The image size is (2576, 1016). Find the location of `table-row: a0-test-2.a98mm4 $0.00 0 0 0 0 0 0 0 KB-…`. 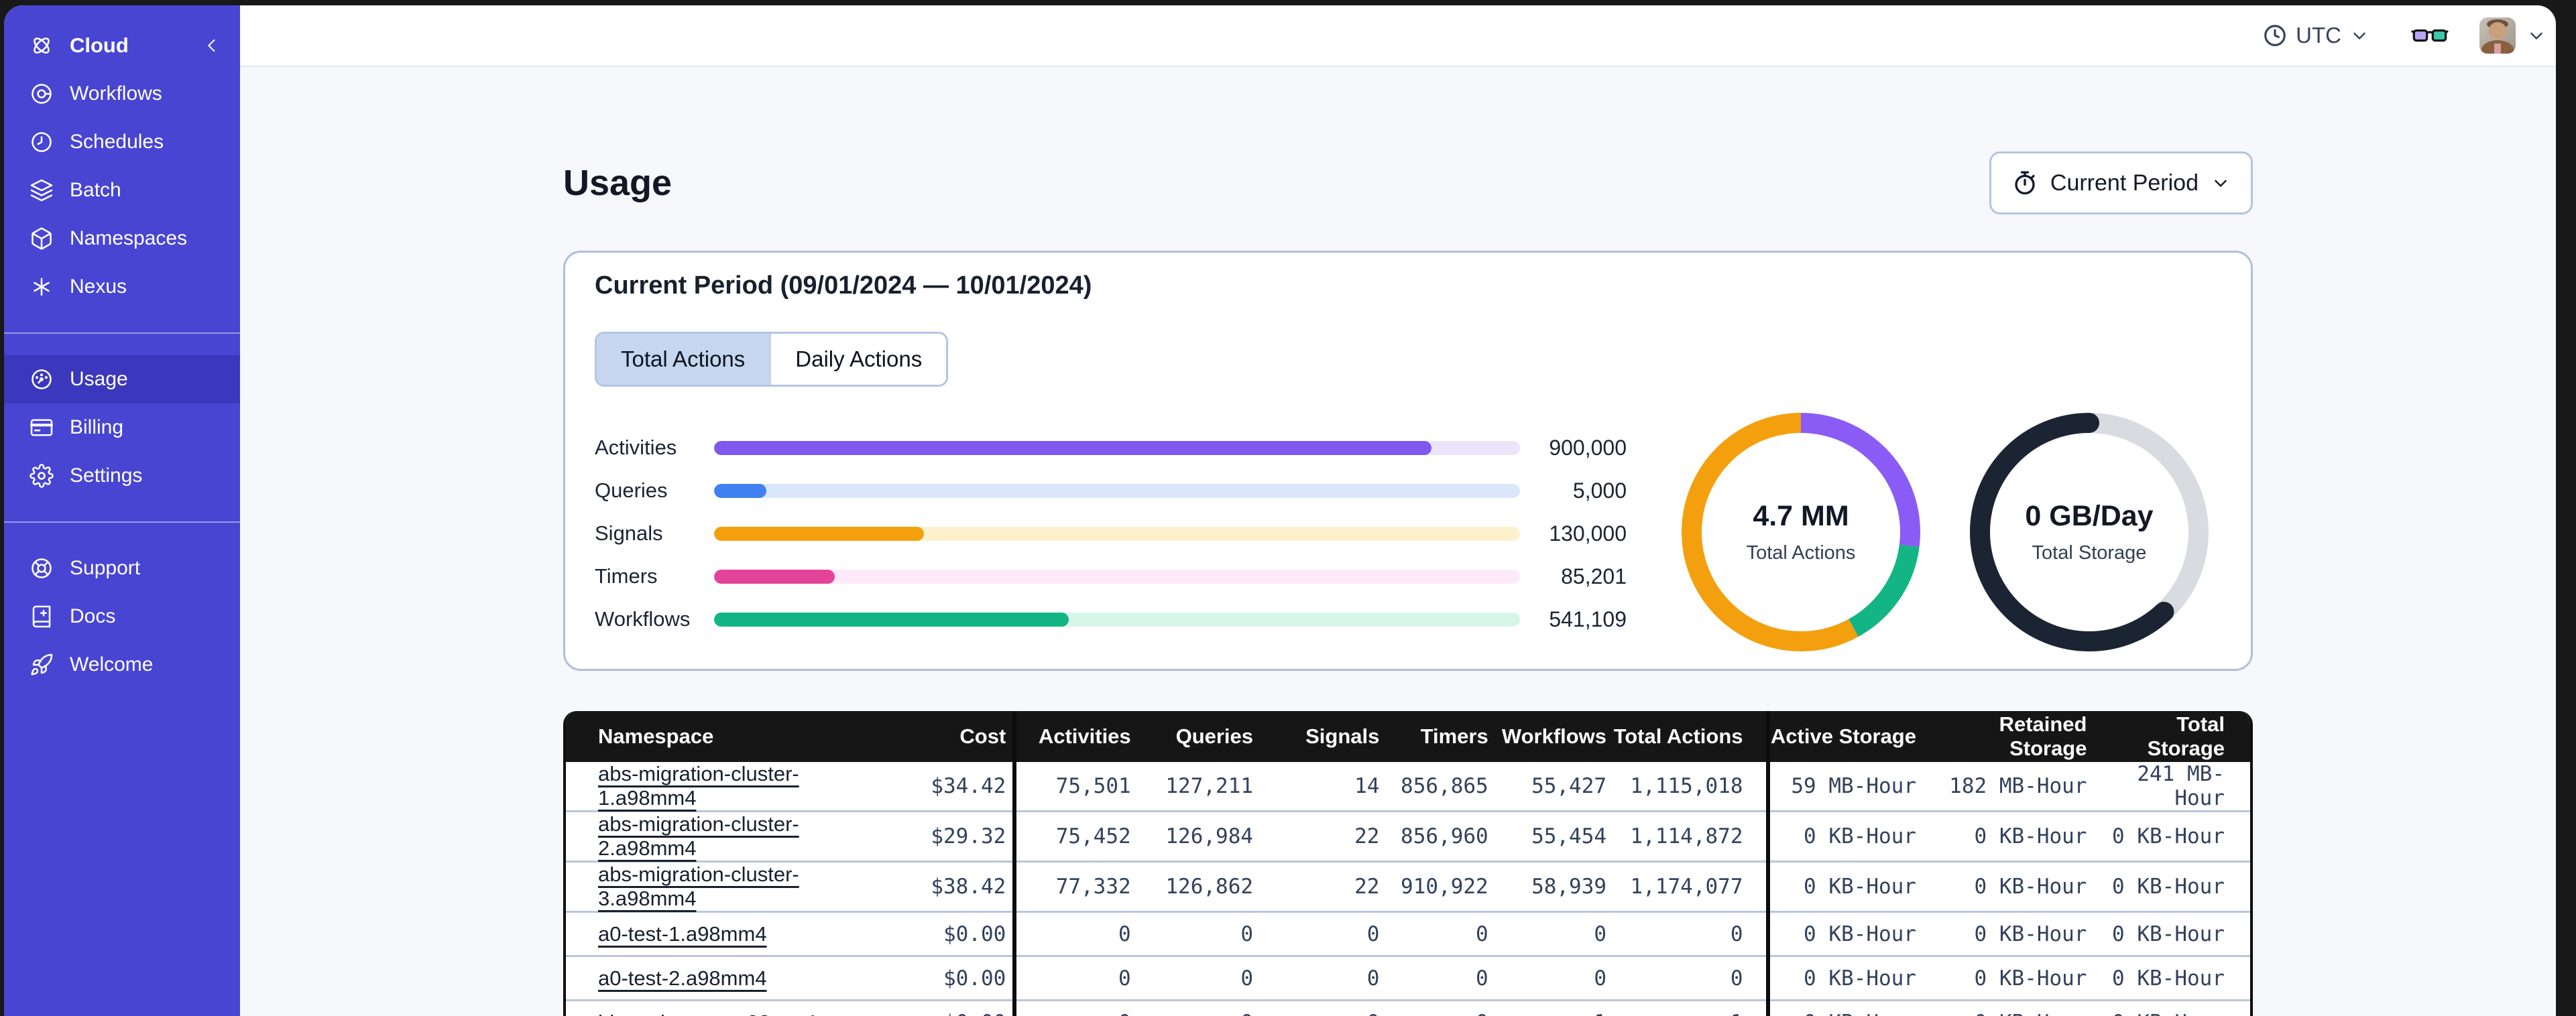

table-row: a0-test-2.a98mm4 $0.00 0 0 0 0 0 0 0 KB-… is located at coordinates (1408, 978).